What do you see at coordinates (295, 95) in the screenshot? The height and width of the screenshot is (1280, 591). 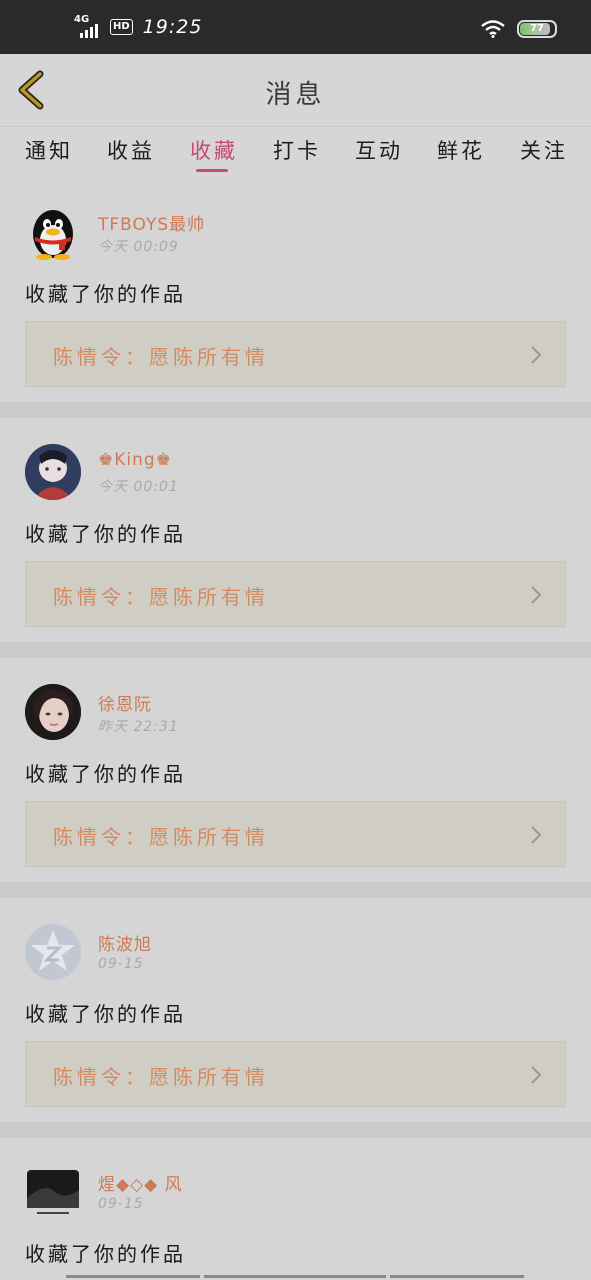 I see `page-title: 消息` at bounding box center [295, 95].